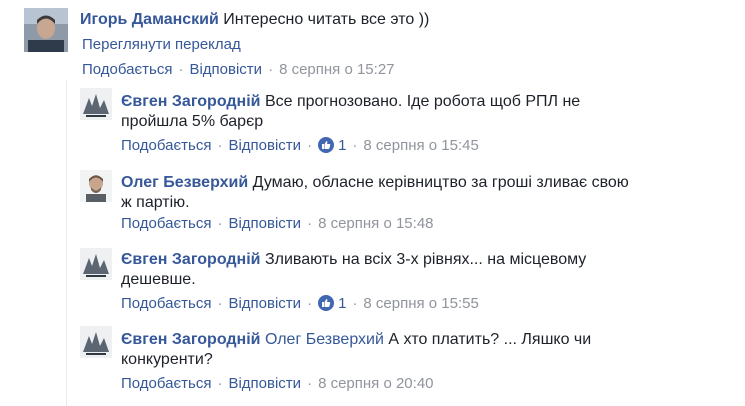 The height and width of the screenshot is (406, 745). What do you see at coordinates (149, 19) in the screenshot?
I see `comment-author: Игорь Даманский` at bounding box center [149, 19].